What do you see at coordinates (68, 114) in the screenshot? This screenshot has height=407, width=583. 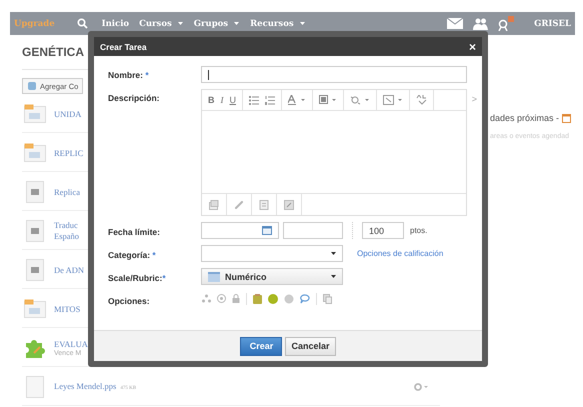 I see `item-title: UNIDA` at bounding box center [68, 114].